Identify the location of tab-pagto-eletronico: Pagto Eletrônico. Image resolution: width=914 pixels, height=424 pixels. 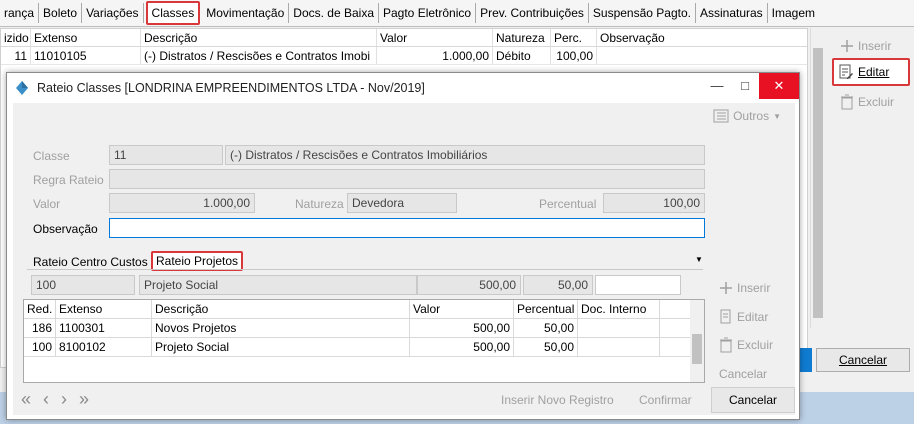
(428, 13).